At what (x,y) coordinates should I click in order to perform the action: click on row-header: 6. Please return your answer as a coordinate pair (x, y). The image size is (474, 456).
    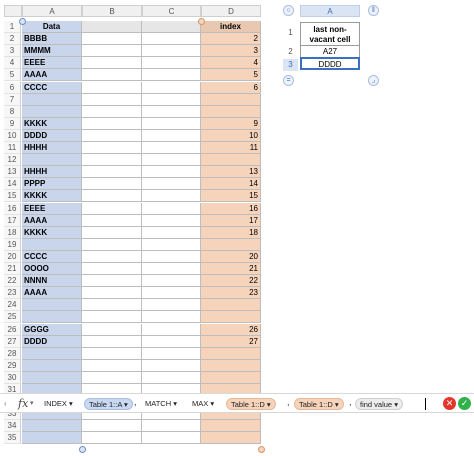
    Looking at the image, I should click on (12, 88).